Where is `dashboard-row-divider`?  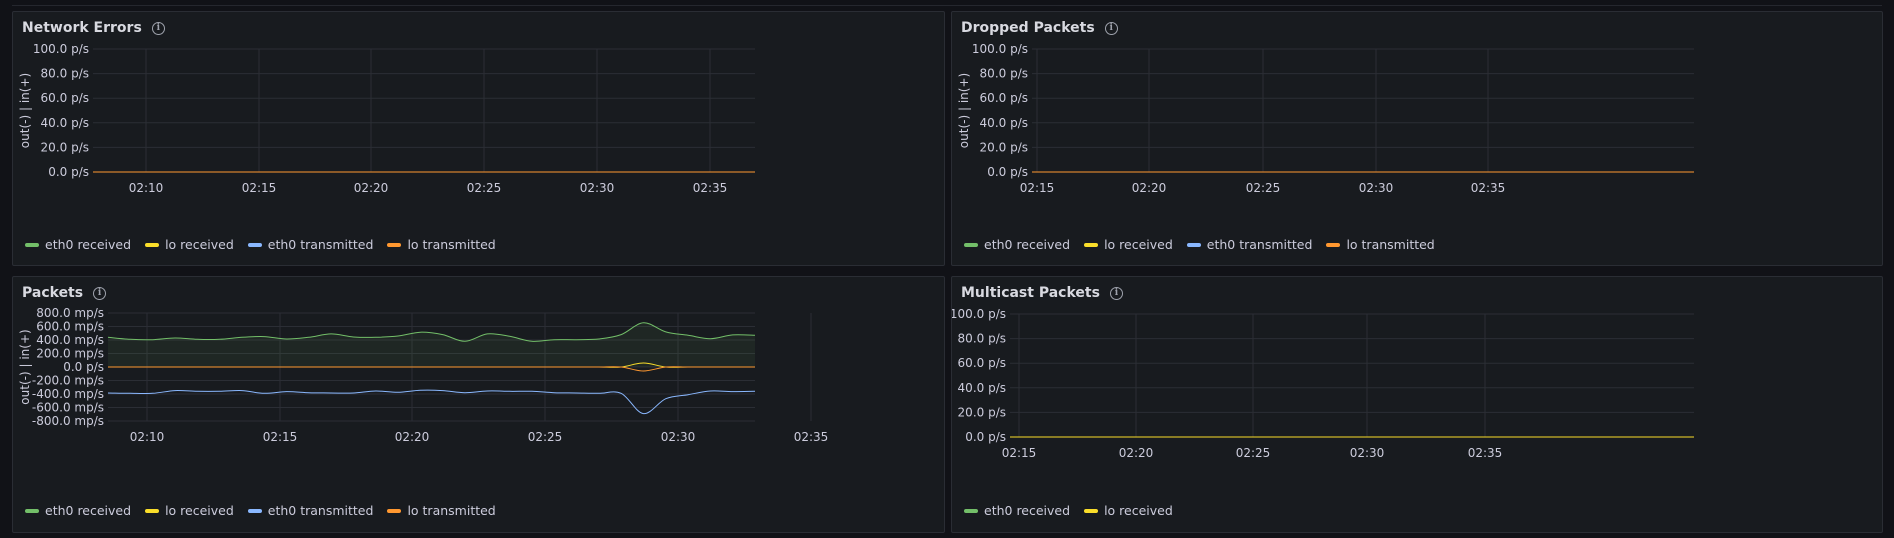 dashboard-row-divider is located at coordinates (947, 3).